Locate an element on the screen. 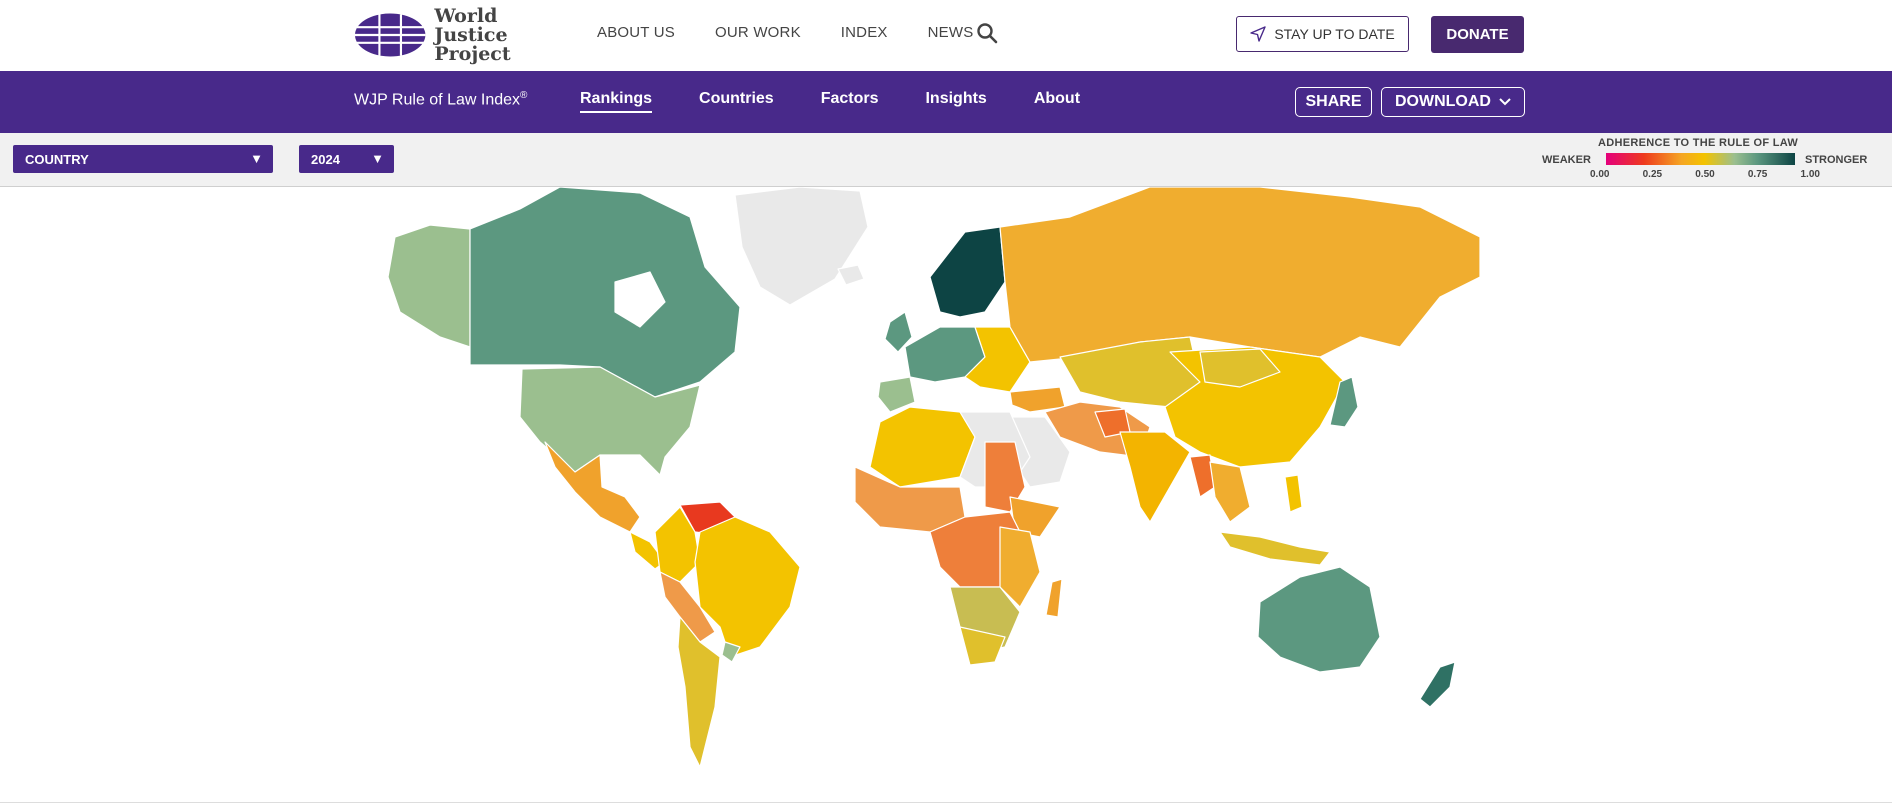  top-nav: ABOUT US OUR WORK INDEX NEWS is located at coordinates (805, 32).